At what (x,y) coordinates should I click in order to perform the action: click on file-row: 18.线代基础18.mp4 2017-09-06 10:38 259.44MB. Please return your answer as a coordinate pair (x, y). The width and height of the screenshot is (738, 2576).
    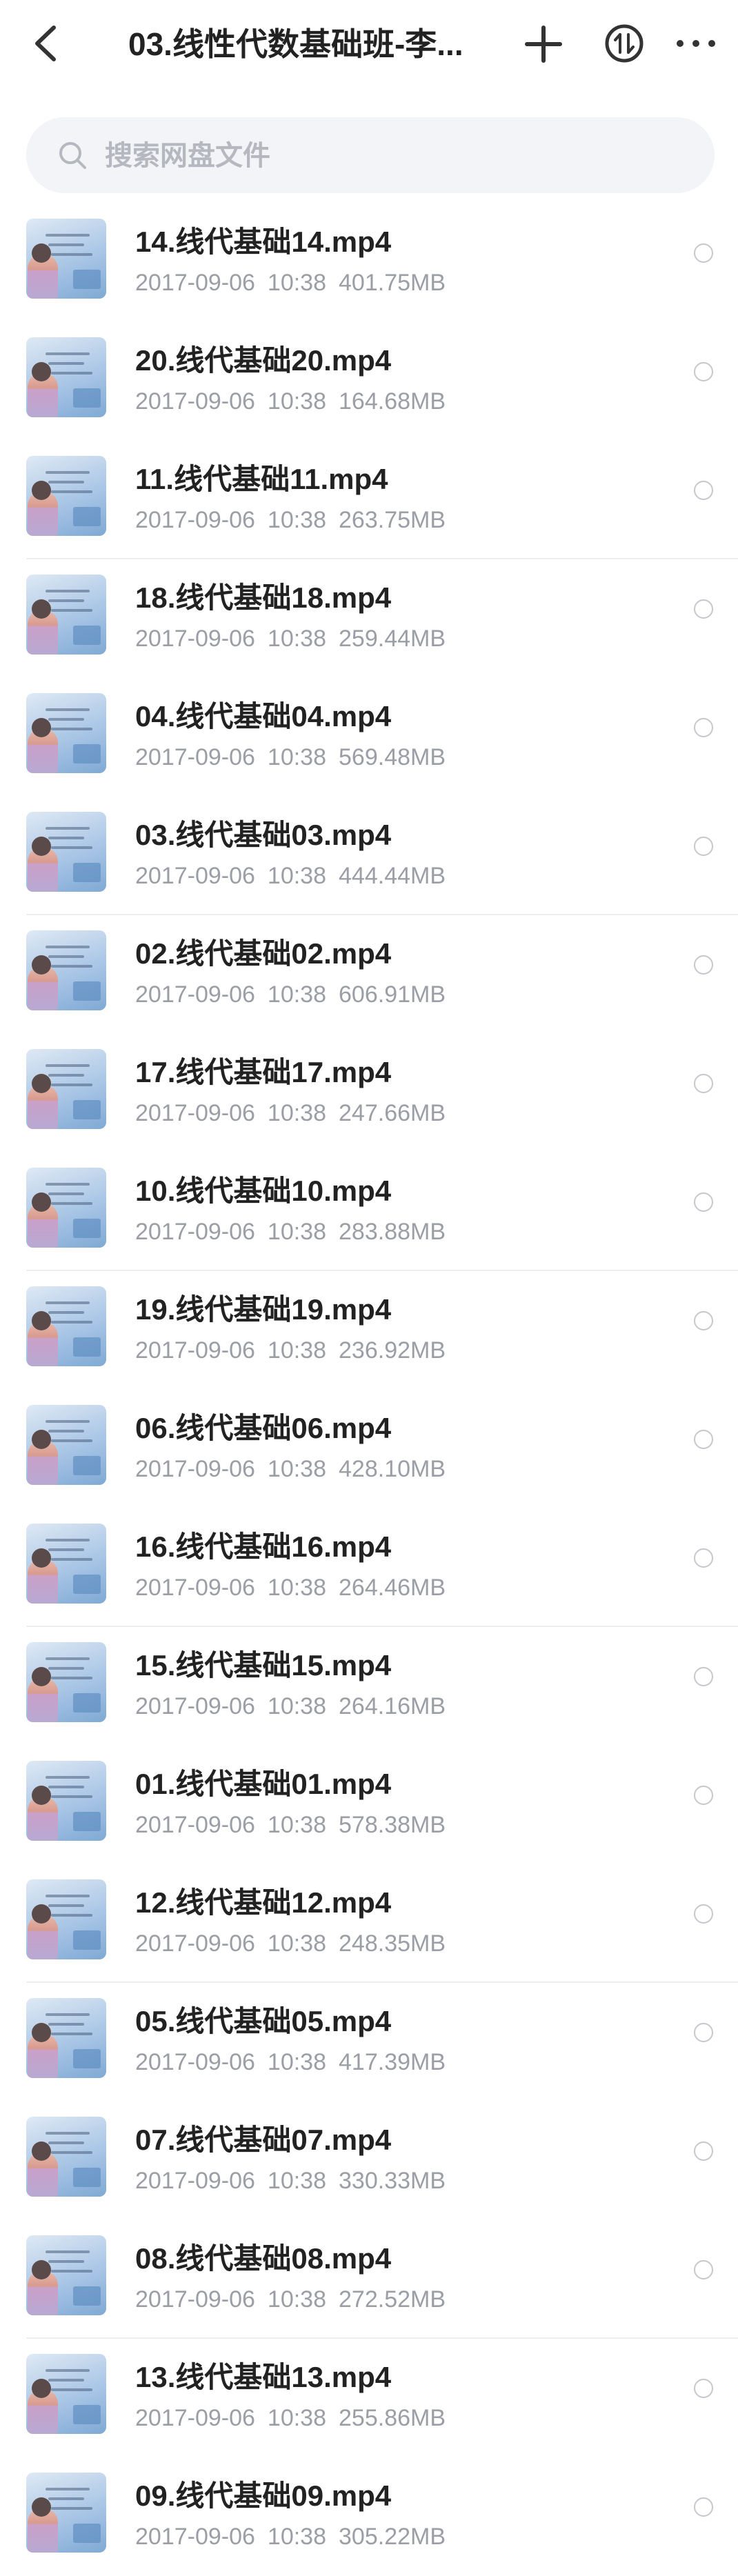
    Looking at the image, I should click on (369, 618).